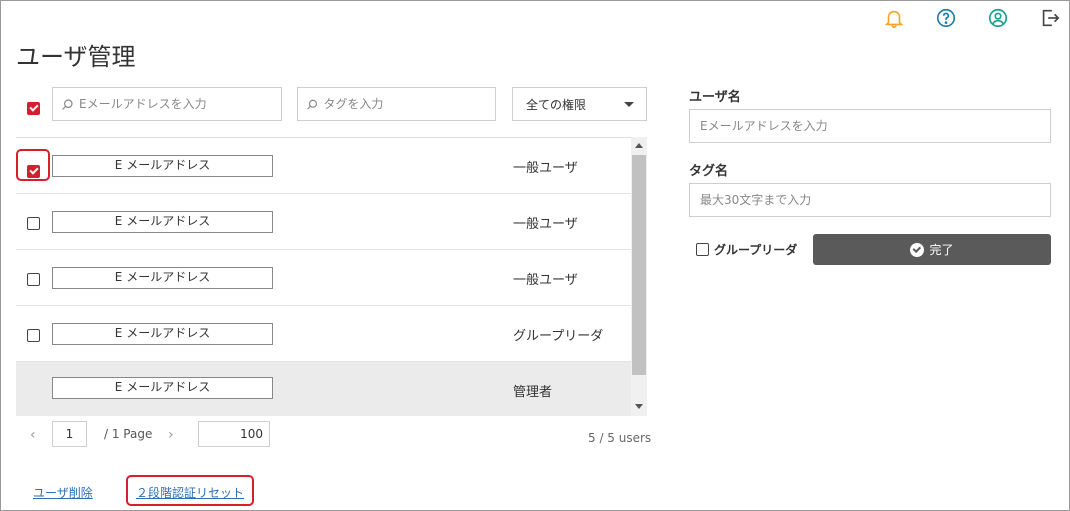 This screenshot has width=1070, height=511. I want to click on table-row: E メールアドレス グループリーダ, so click(323, 334).